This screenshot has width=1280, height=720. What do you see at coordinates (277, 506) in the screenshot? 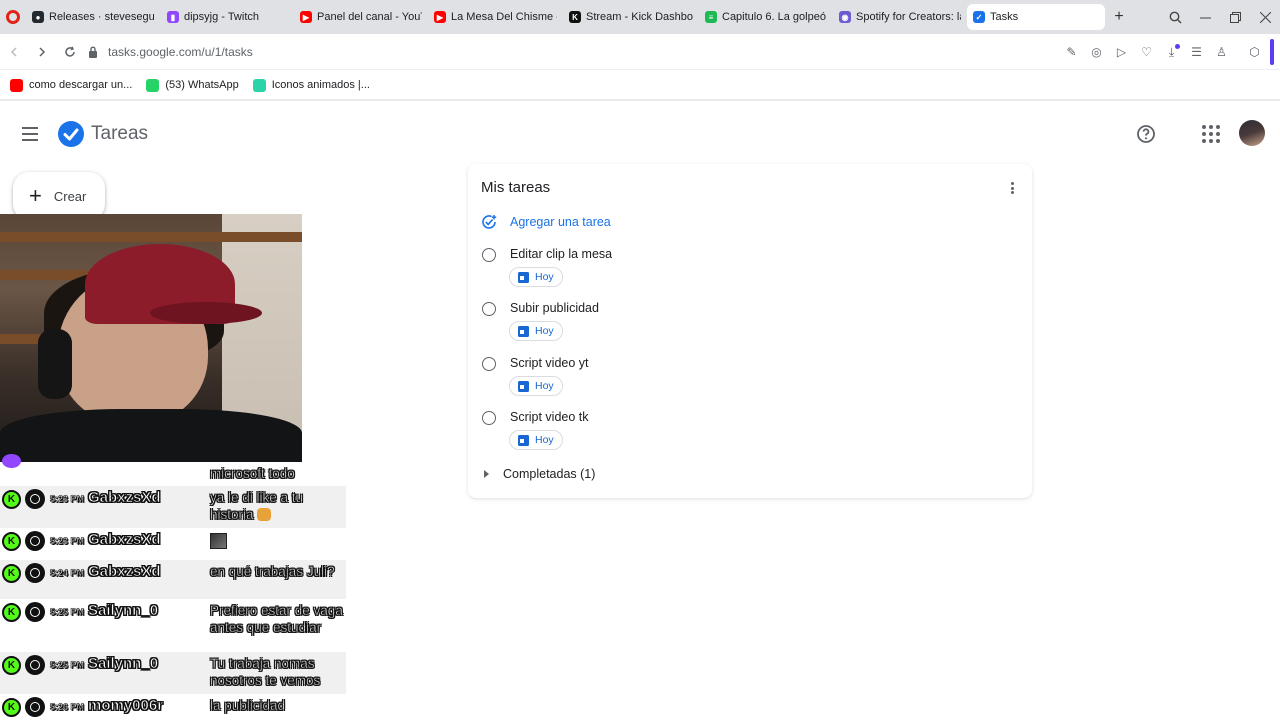
I see `chat-message-text: ya le di like a tu historia` at bounding box center [277, 506].